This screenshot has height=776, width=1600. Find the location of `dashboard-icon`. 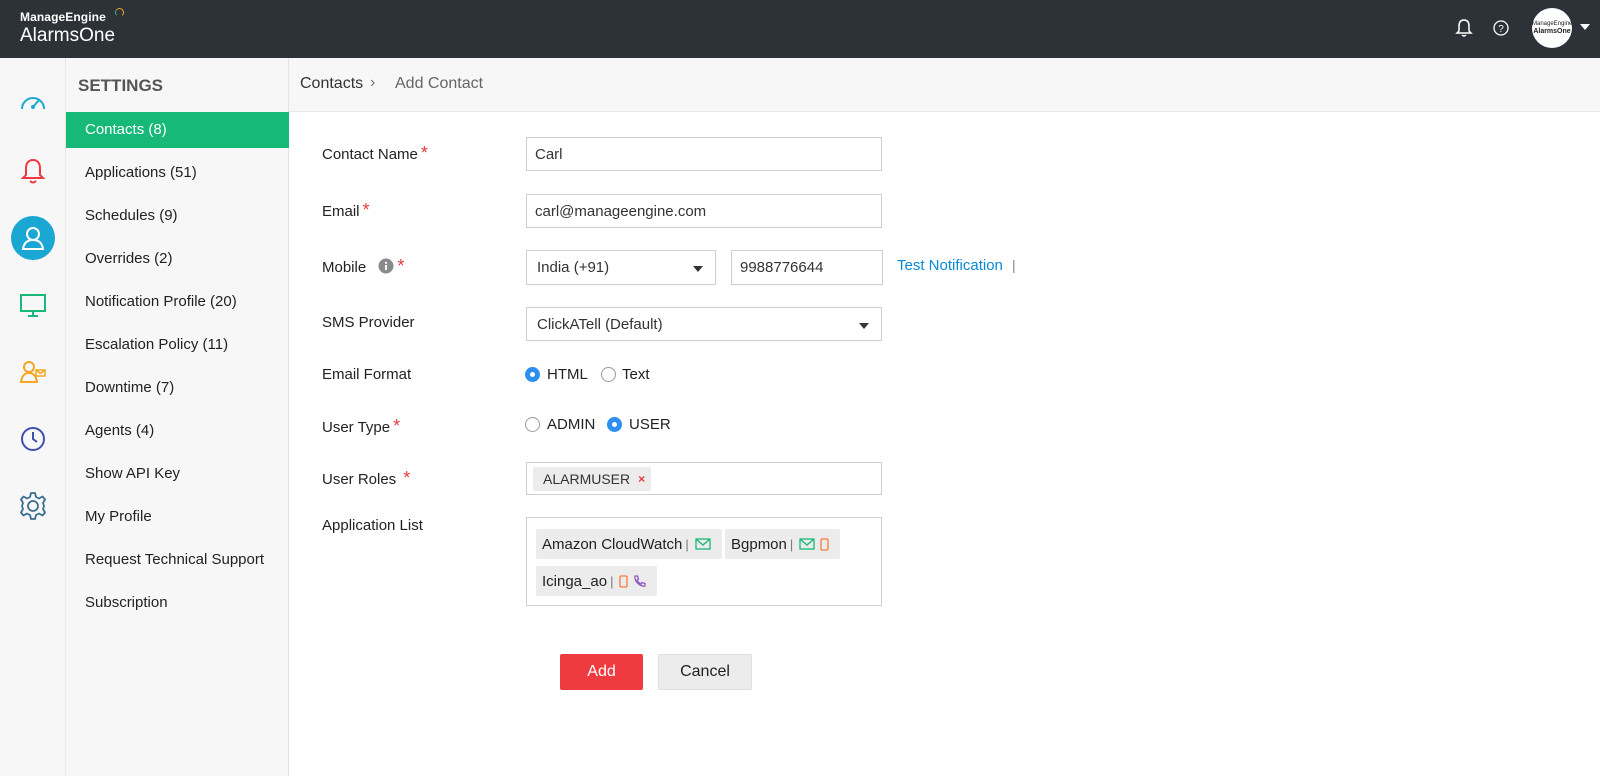

dashboard-icon is located at coordinates (33, 104).